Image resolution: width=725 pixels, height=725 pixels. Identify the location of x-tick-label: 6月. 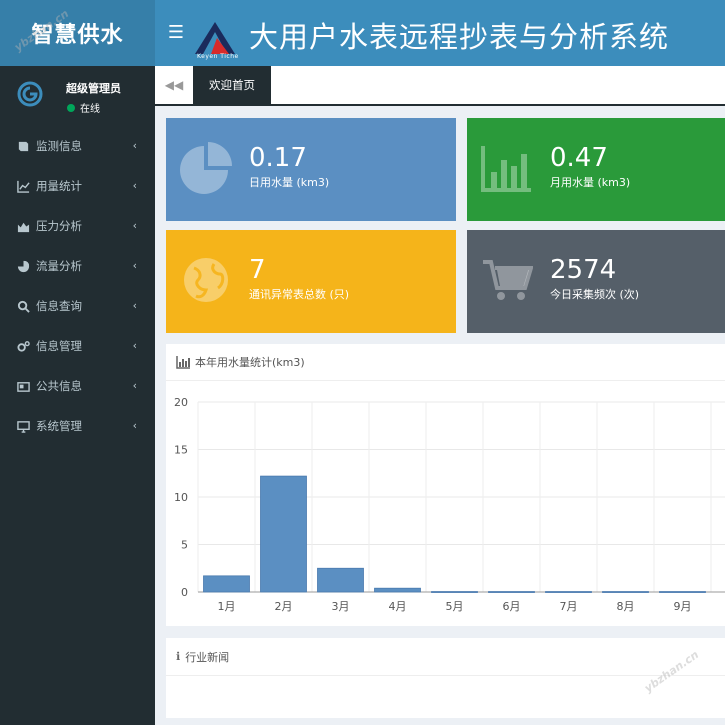
(512, 606).